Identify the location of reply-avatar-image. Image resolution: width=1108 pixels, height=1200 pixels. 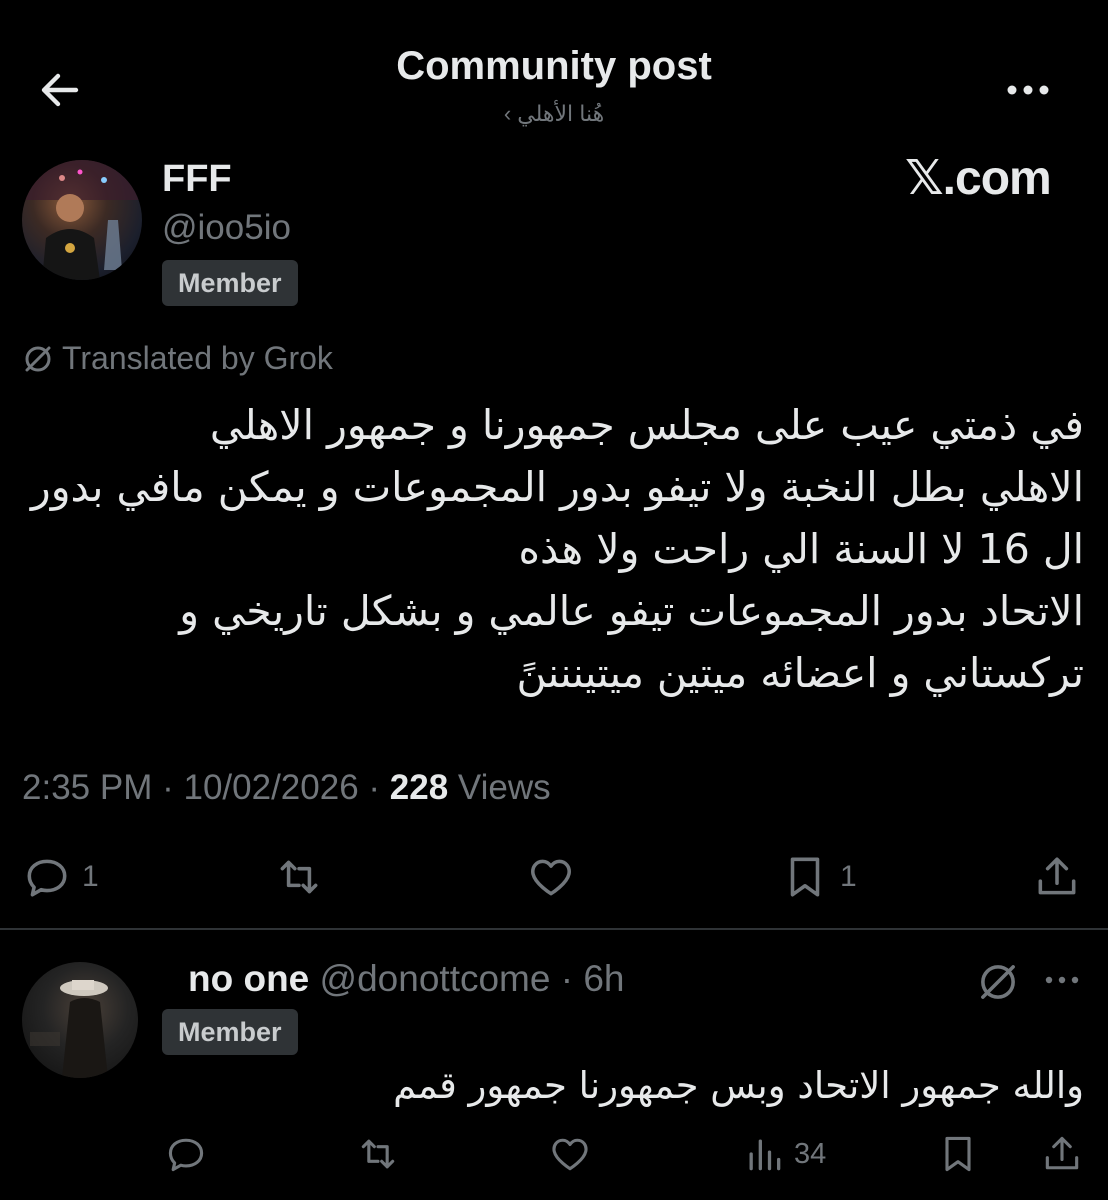
(69, 1029).